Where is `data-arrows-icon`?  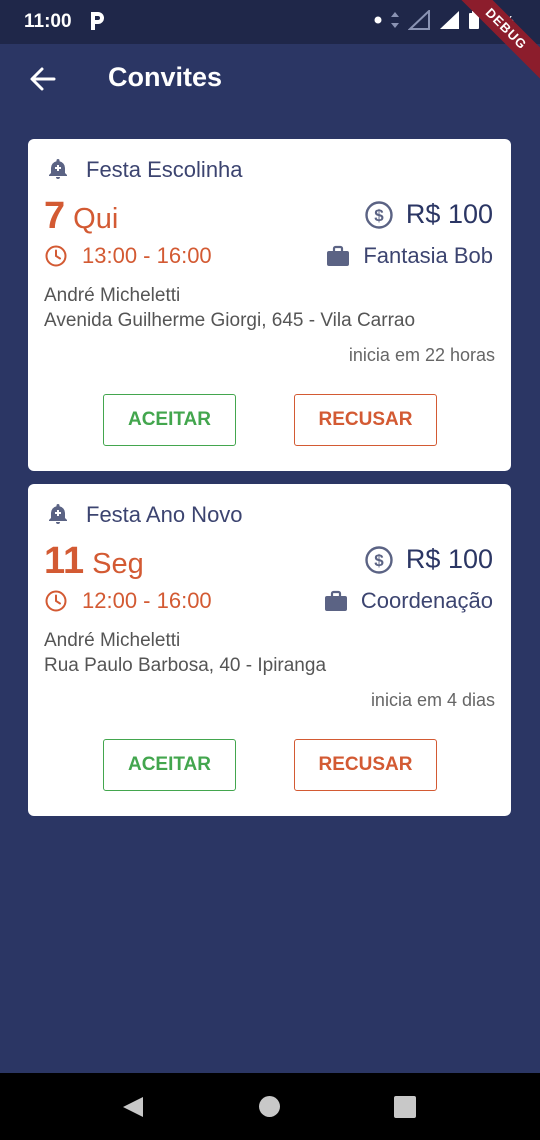 data-arrows-icon is located at coordinates (394, 20).